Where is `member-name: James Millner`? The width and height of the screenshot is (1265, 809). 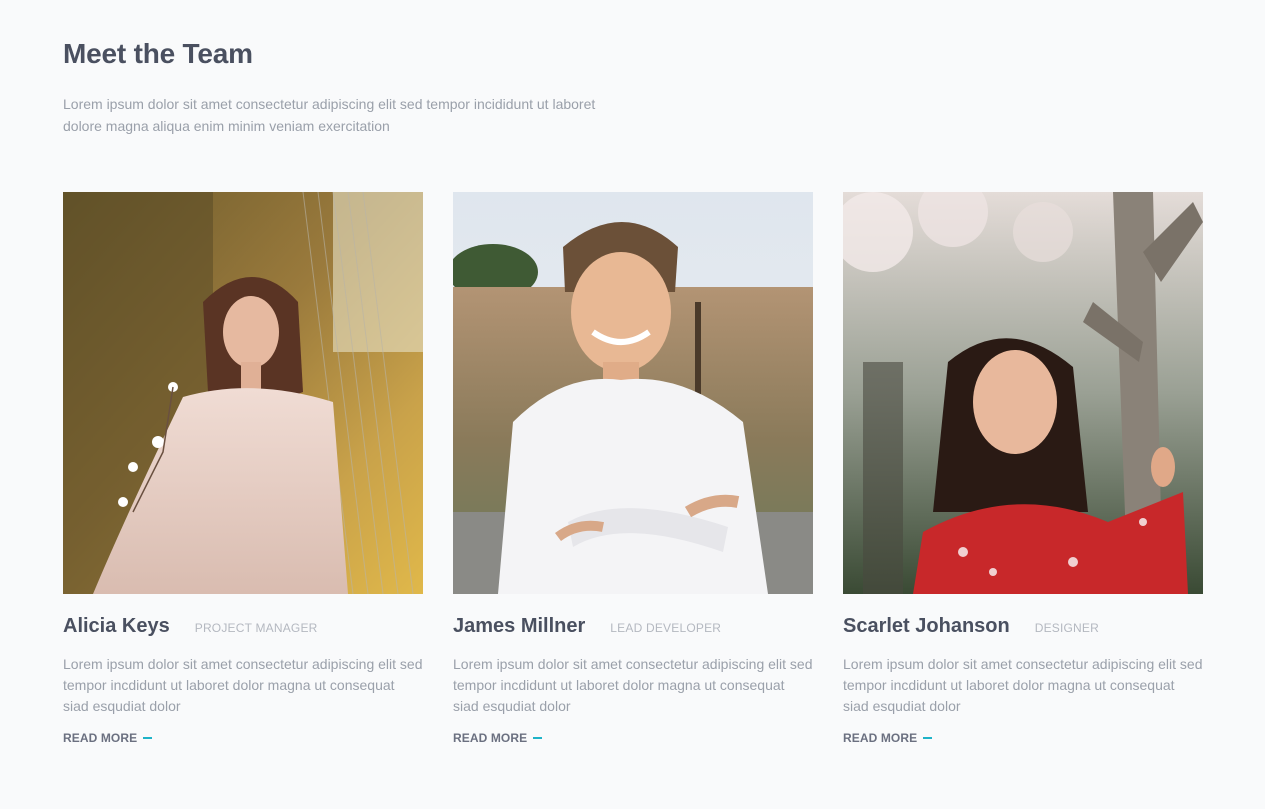
member-name: James Millner is located at coordinates (519, 626).